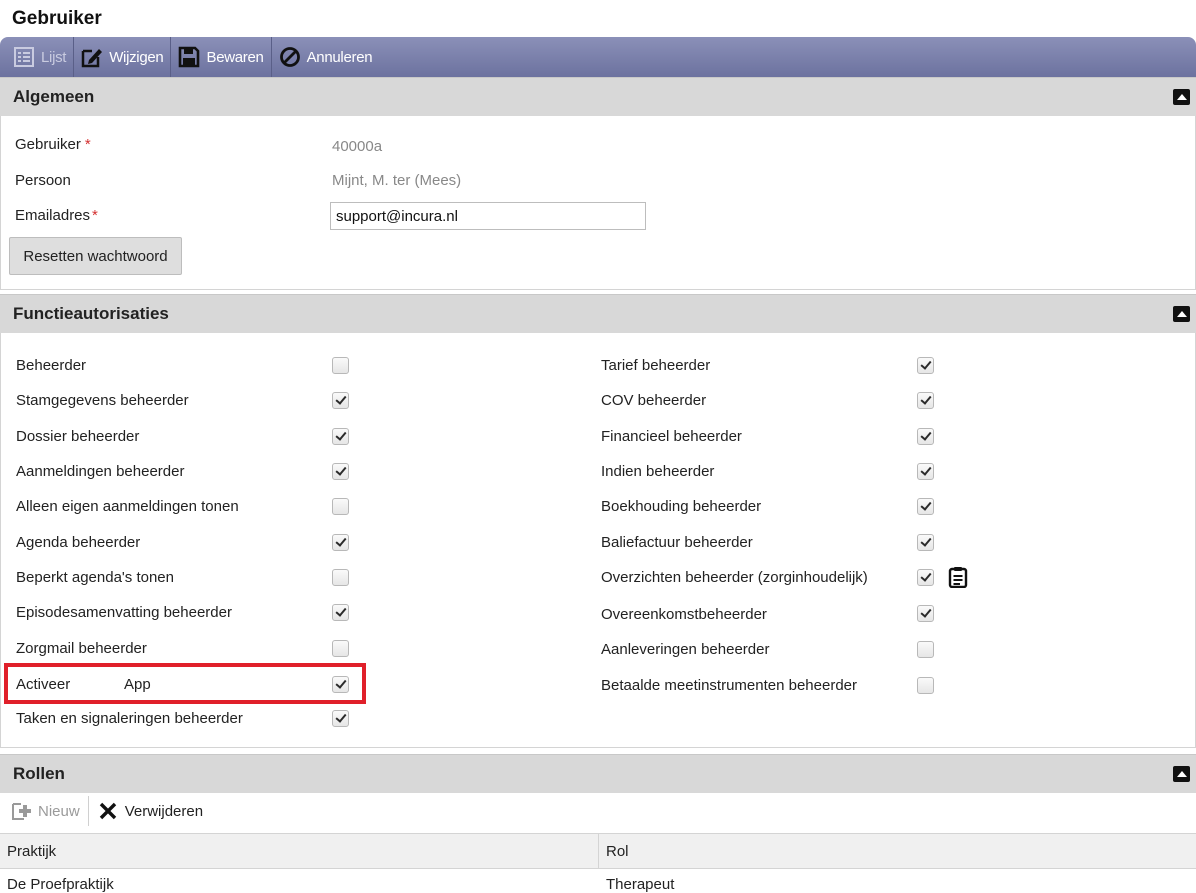 This screenshot has width=1196, height=893. Describe the element at coordinates (340, 577) in the screenshot. I see `perm-checkbox-beperkt-agenda` at that location.